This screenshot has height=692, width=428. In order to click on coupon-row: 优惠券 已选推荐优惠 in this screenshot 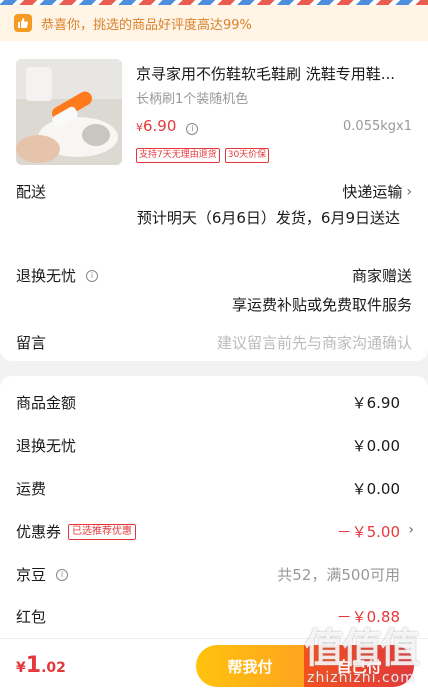, I will do `click(76, 531)`.